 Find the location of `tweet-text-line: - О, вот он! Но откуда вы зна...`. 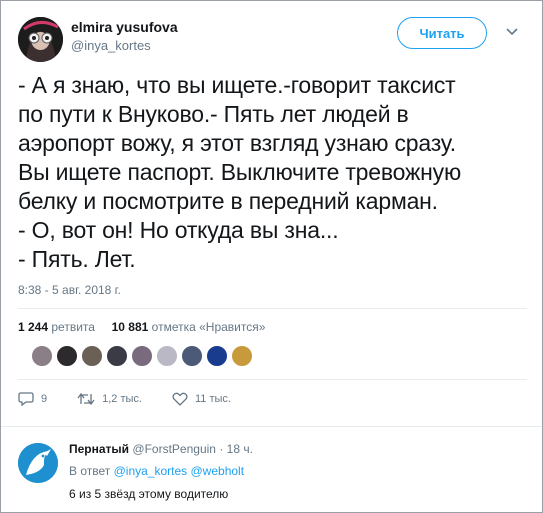

tweet-text-line: - О, вот он! Но откуда вы зна... is located at coordinates (178, 230).